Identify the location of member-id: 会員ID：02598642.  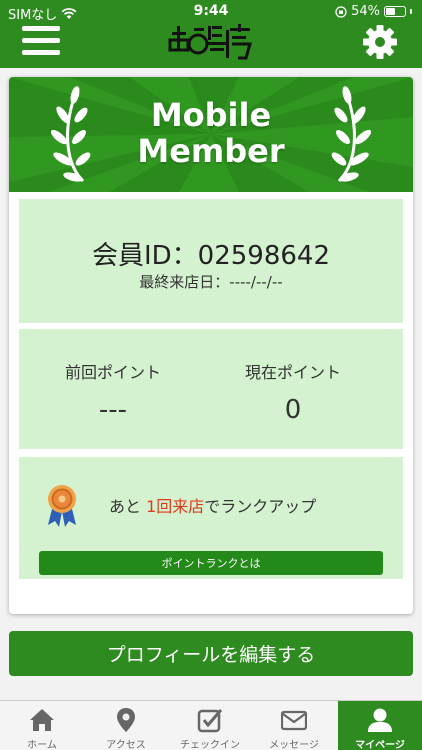
(211, 256).